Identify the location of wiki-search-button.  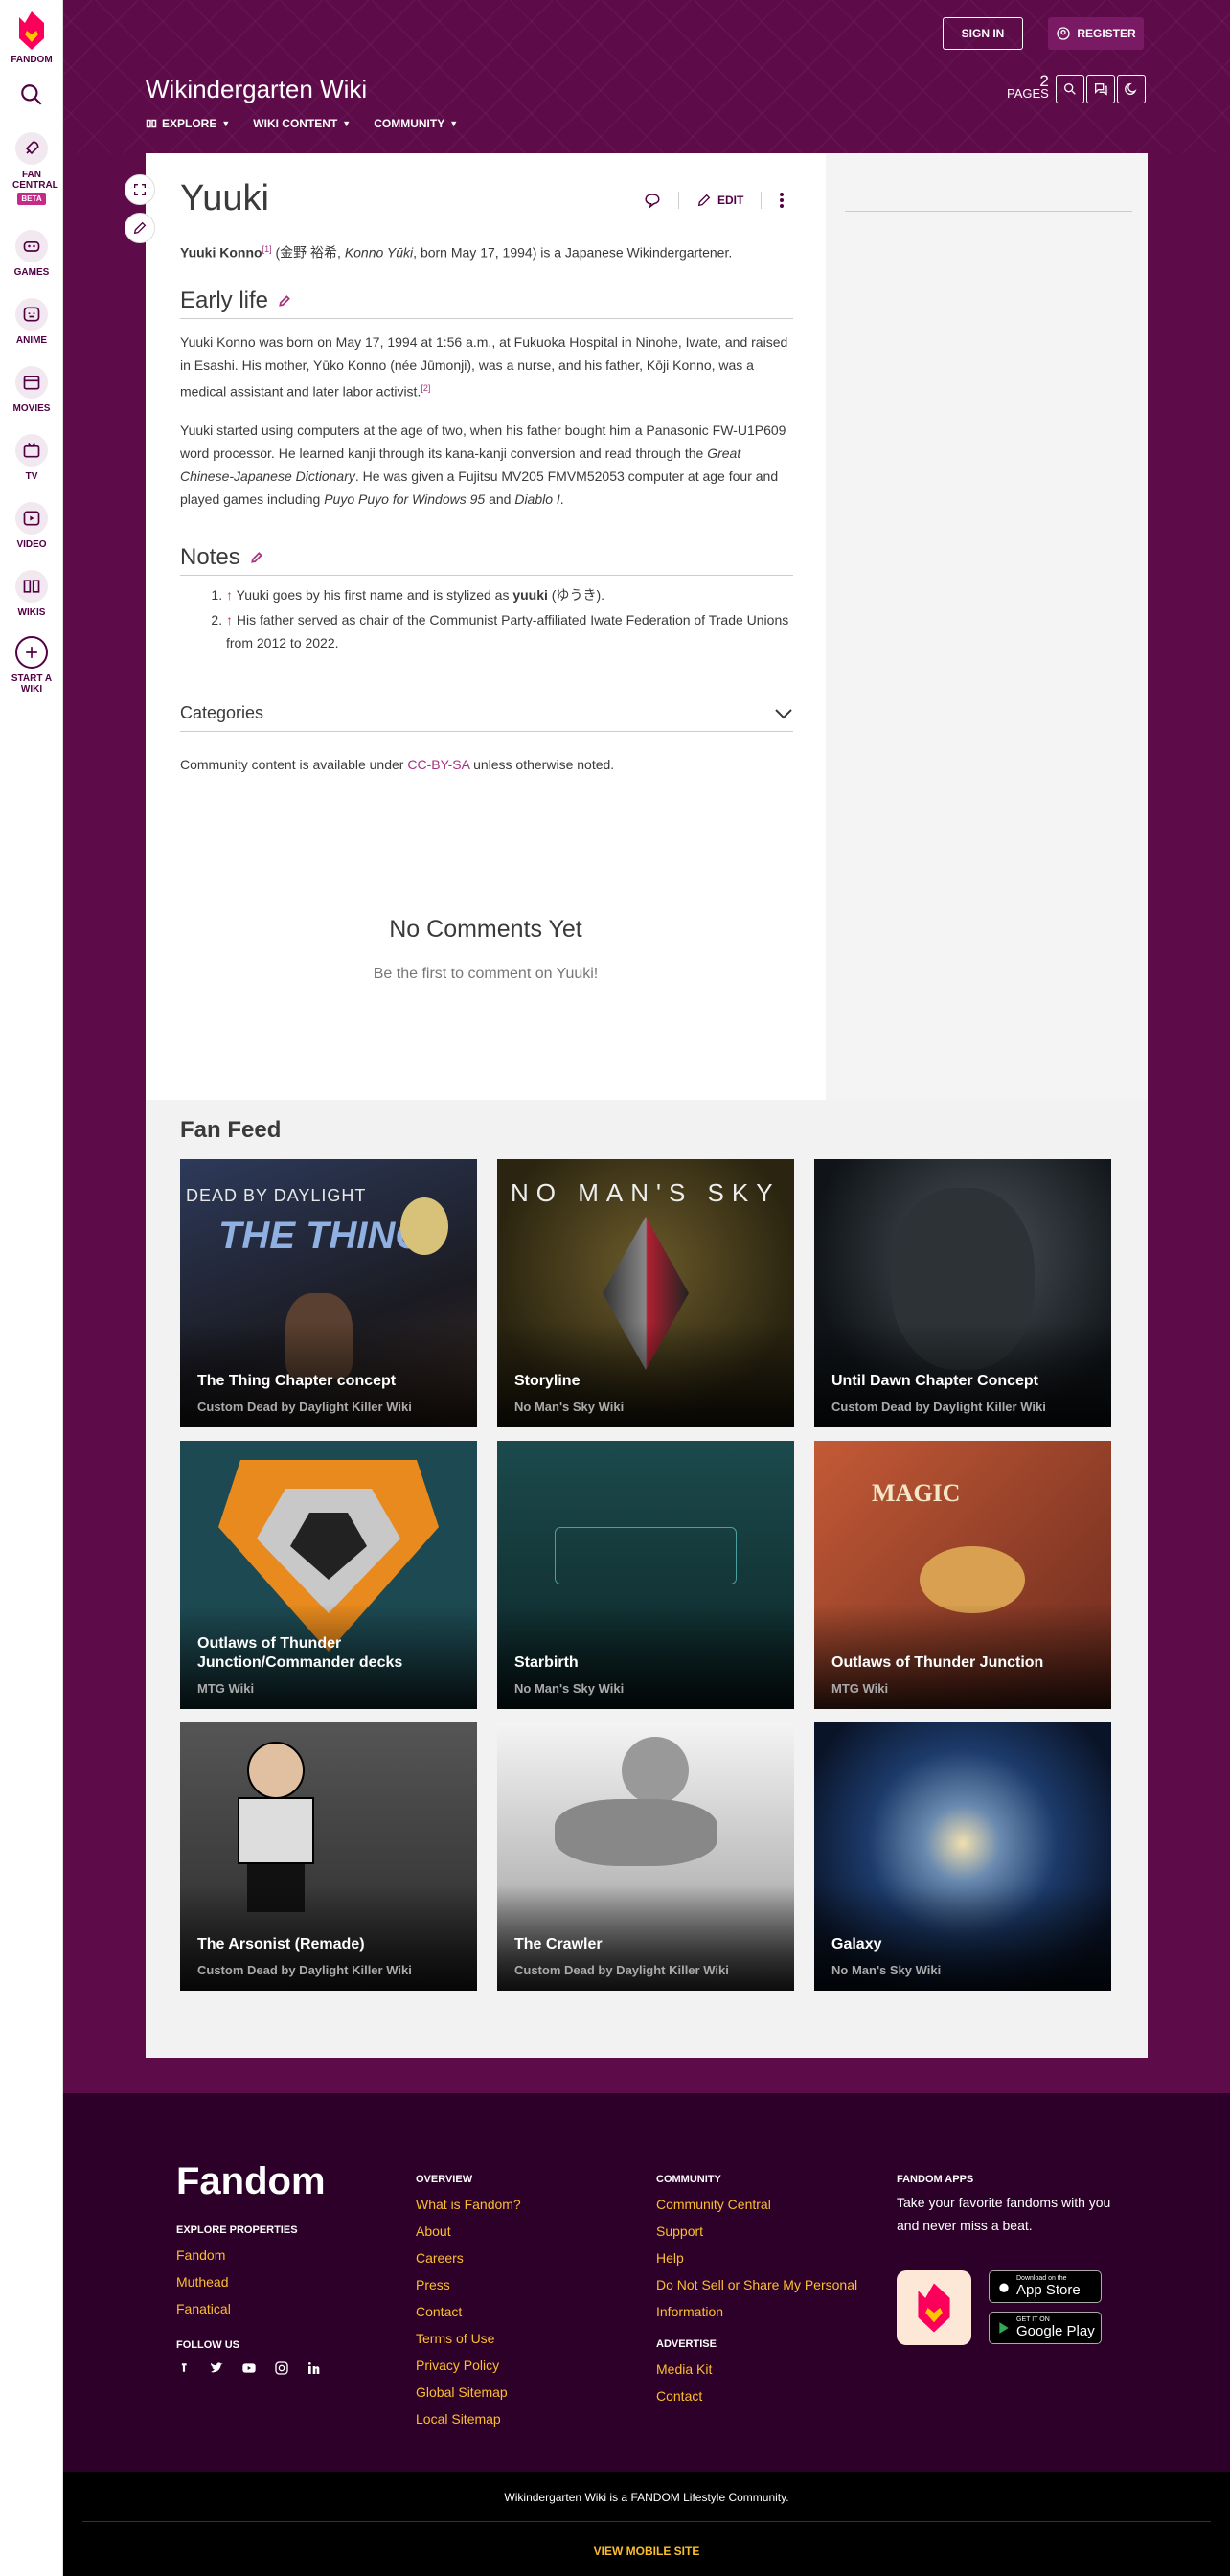
(1070, 89).